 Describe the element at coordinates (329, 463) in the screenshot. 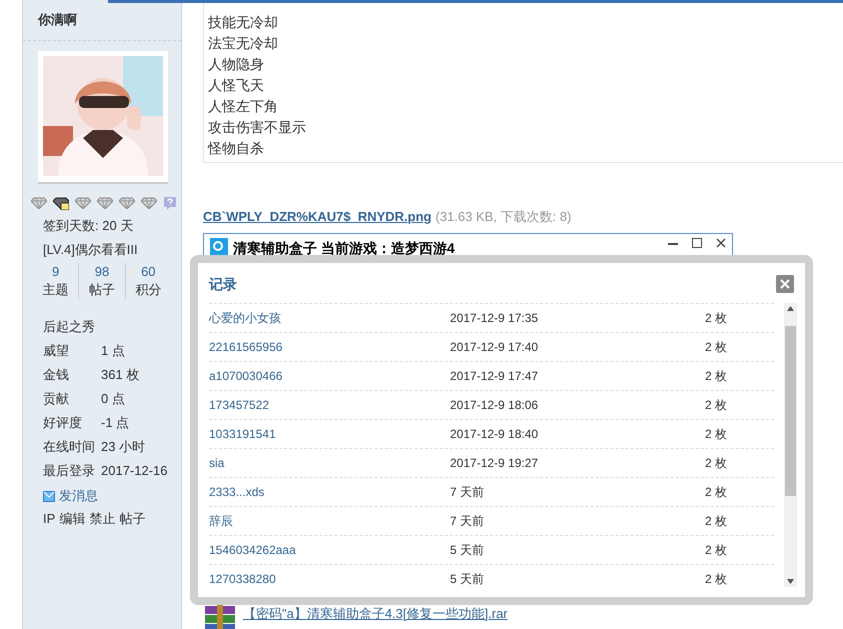

I see `record-user-link: sia` at that location.